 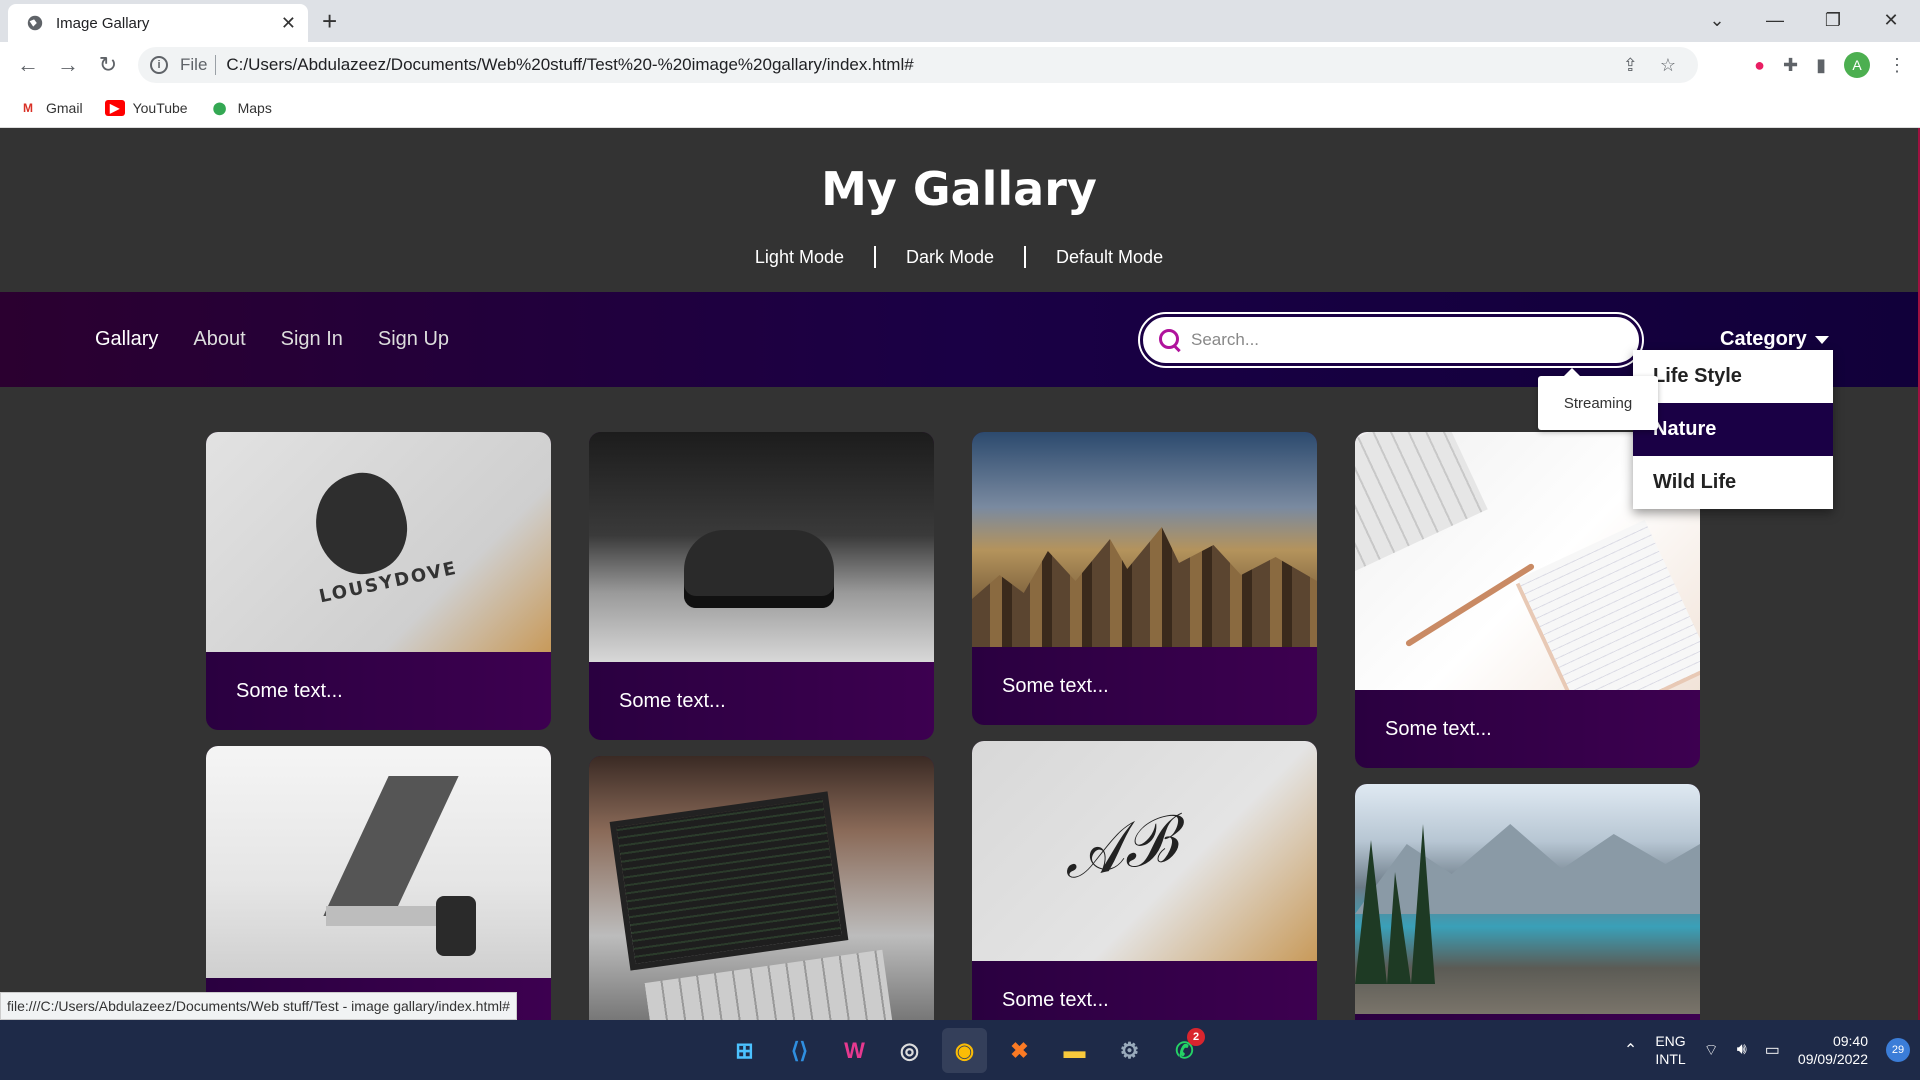 What do you see at coordinates (68, 65) in the screenshot?
I see `forward-icon: →` at bounding box center [68, 65].